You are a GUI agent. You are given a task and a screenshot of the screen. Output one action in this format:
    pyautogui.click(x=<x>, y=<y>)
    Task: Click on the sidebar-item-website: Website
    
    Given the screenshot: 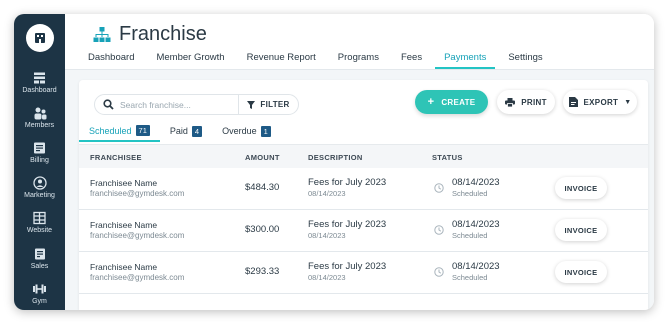 What is the action you would take?
    pyautogui.click(x=39, y=222)
    